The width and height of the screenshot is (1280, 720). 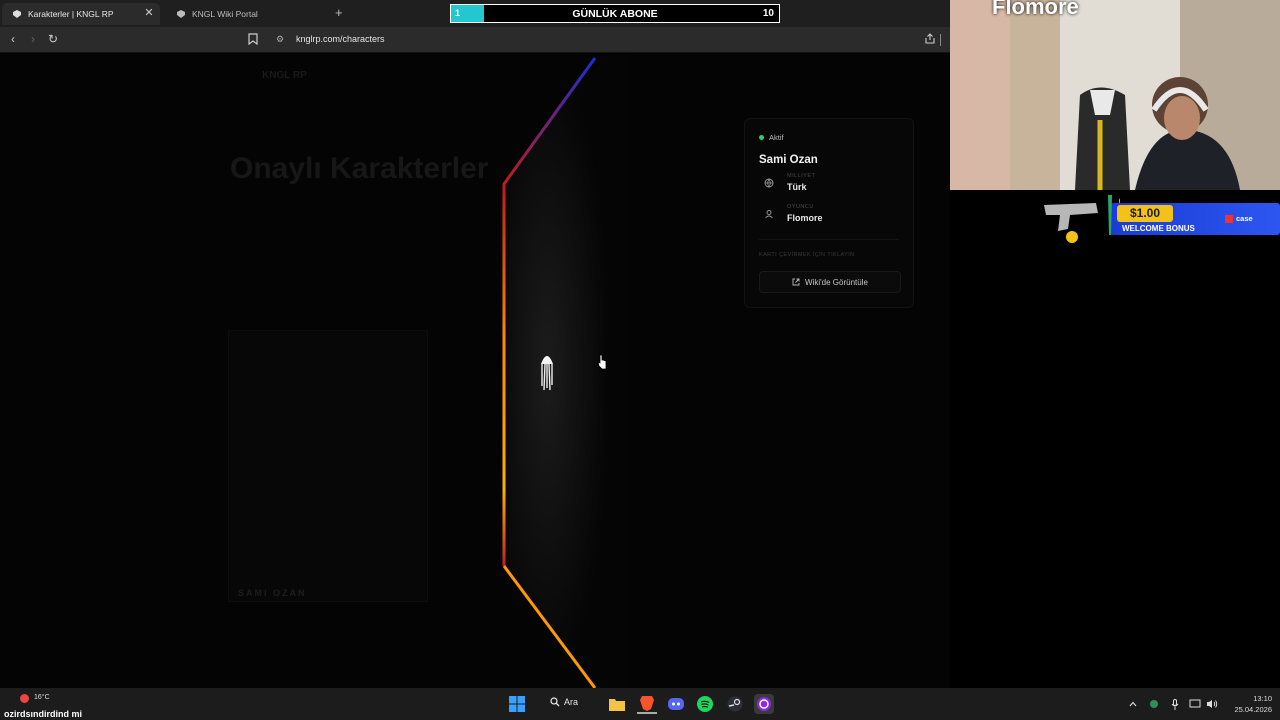 I want to click on flip-hint: KARTI ÇEVİRMEK İÇİN TIKLAYIN, so click(x=807, y=255).